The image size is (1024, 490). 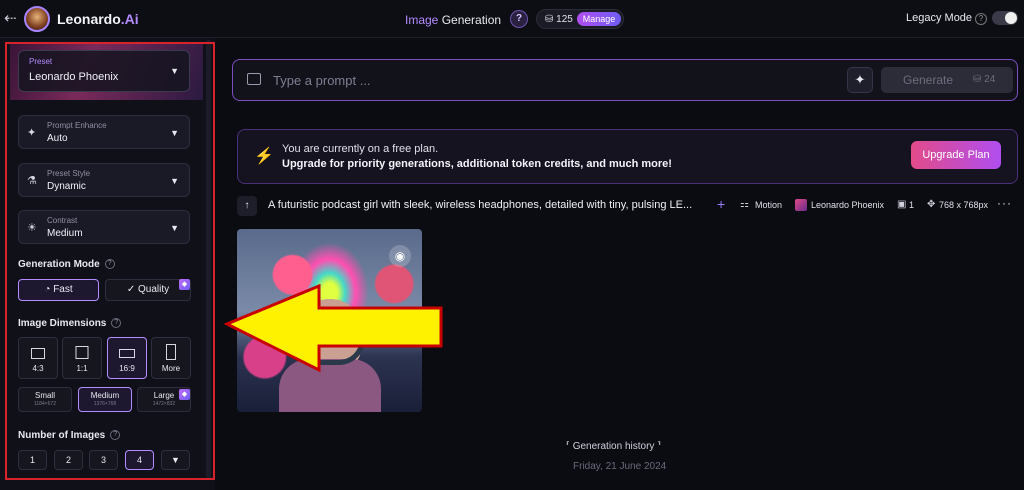 What do you see at coordinates (37, 19) in the screenshot?
I see `leonardo-logo` at bounding box center [37, 19].